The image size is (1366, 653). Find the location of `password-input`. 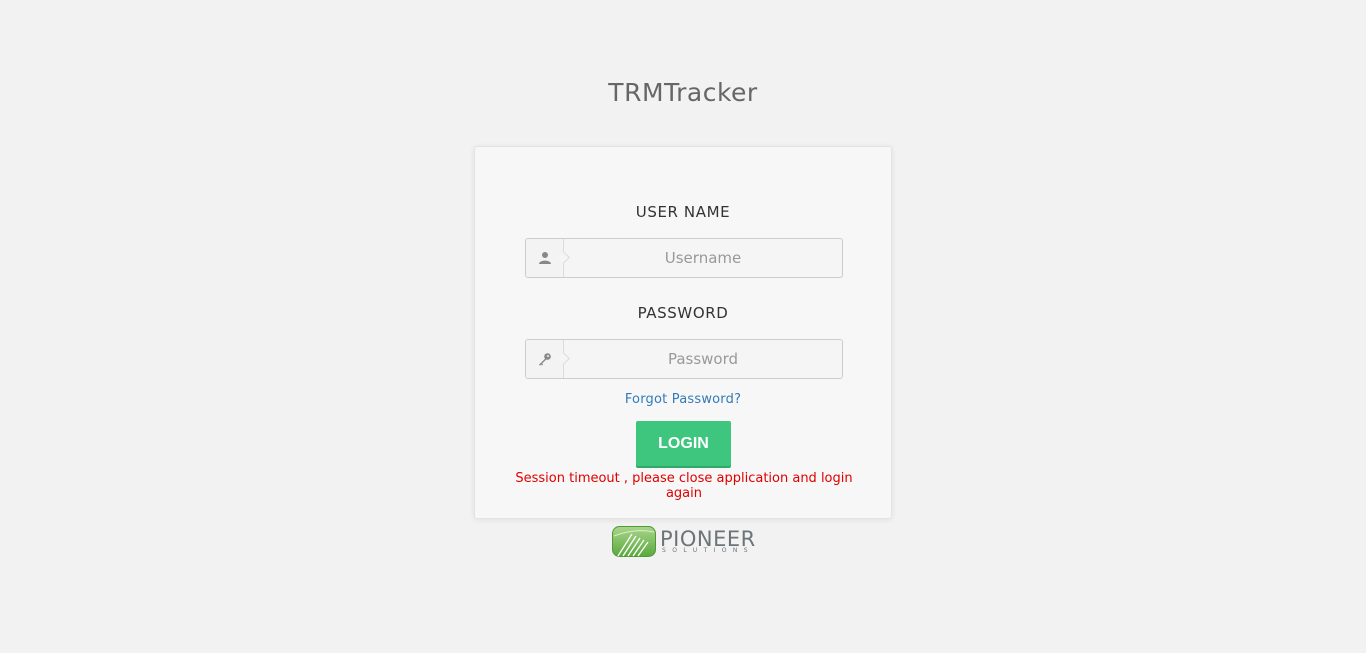

password-input is located at coordinates (703, 359).